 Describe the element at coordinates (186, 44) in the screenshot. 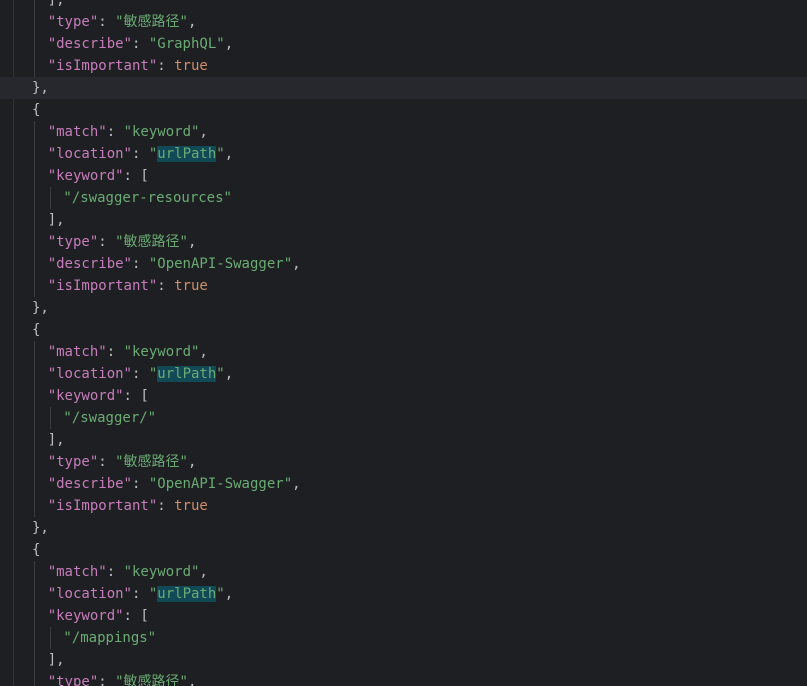

I see `json-string: "GraphQL"` at that location.